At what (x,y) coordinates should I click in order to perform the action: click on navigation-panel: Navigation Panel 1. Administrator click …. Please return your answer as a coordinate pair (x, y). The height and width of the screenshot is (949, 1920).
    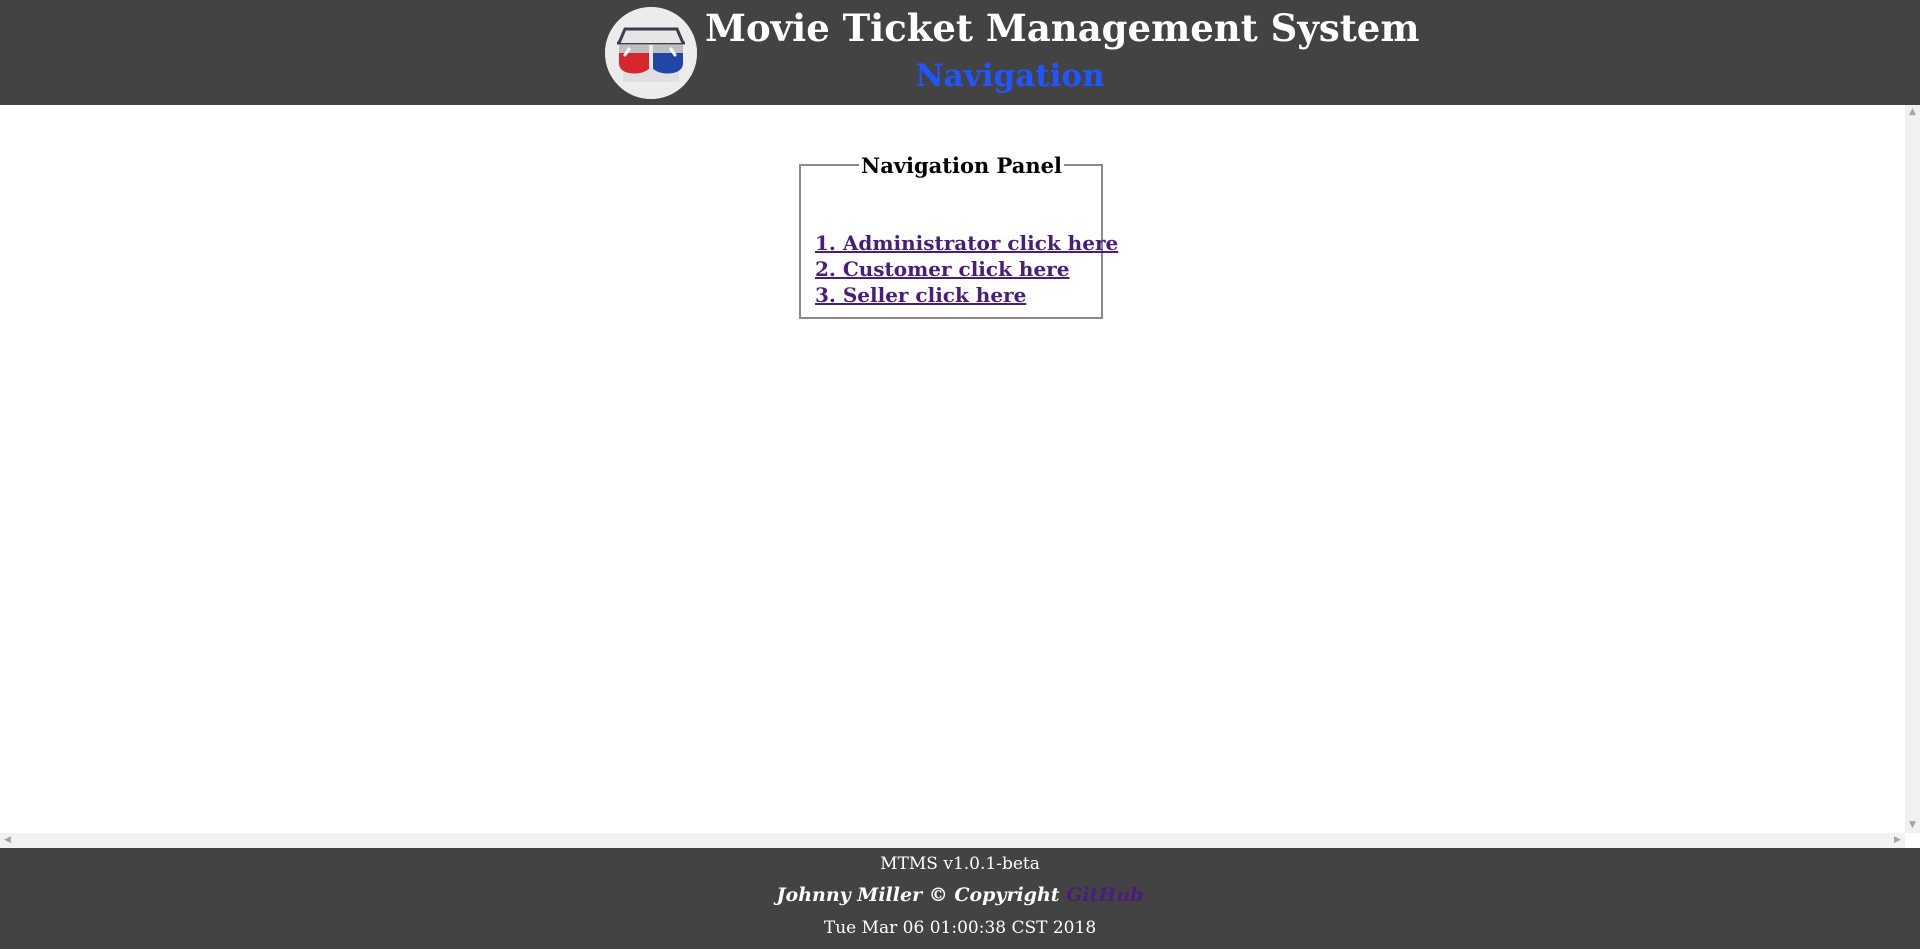
    Looking at the image, I should click on (958, 236).